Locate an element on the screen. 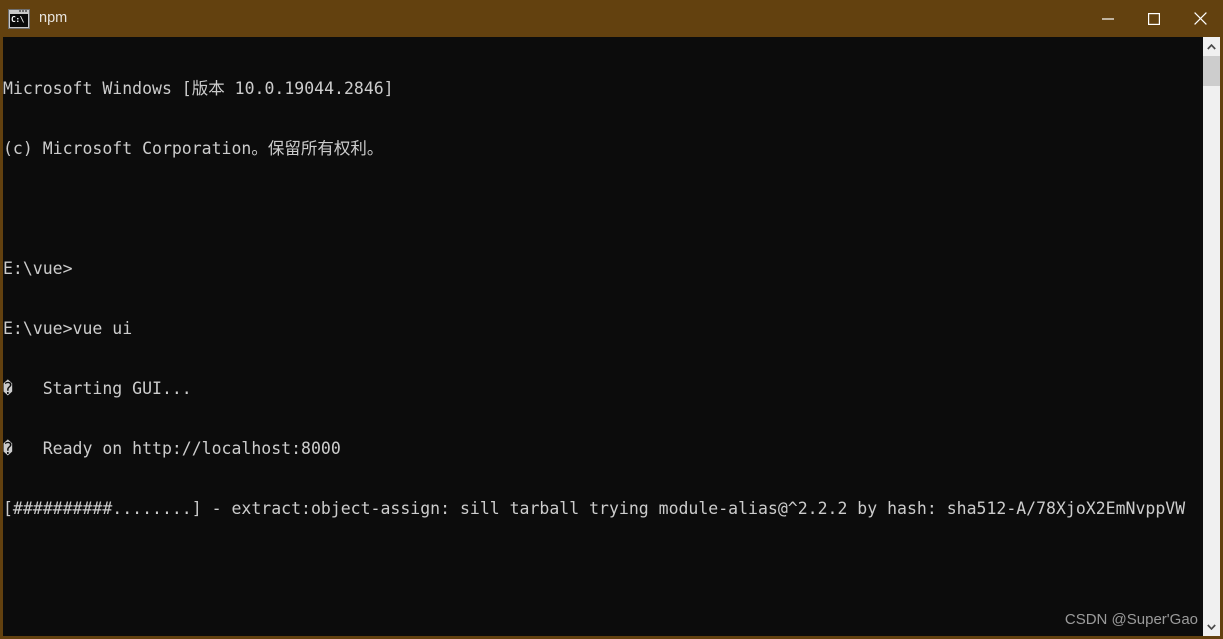 This screenshot has height=639, width=1223. window-title: npm is located at coordinates (53, 18).